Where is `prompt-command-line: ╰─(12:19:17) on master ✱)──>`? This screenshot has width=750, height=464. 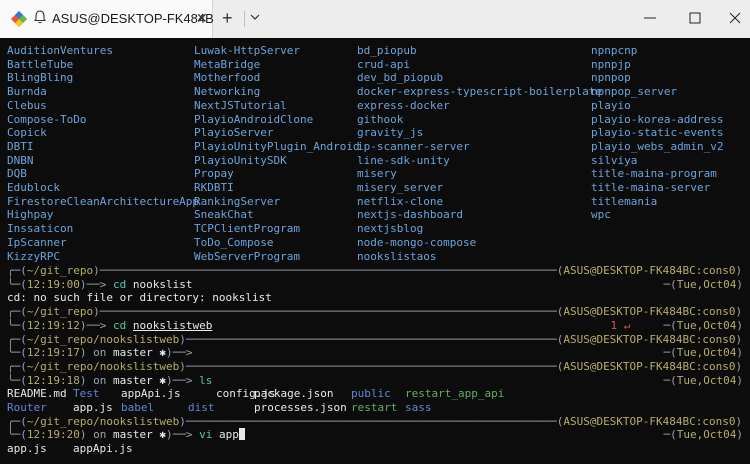
prompt-command-line: ╰─(12:19:17) on master ✱)──> is located at coordinates (103, 352).